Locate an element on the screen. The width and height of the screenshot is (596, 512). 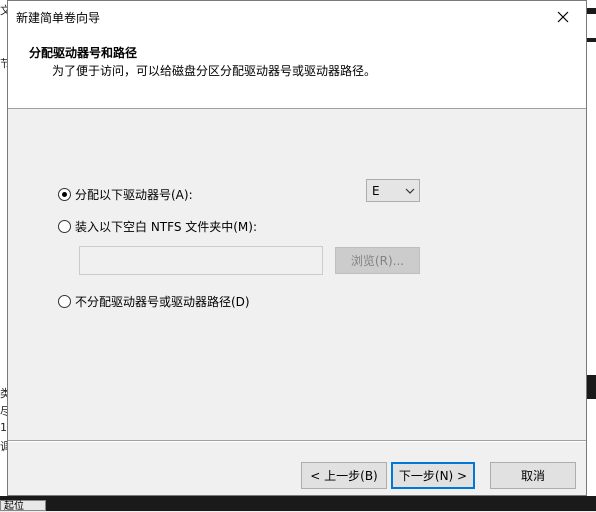
close-button is located at coordinates (563, 16).